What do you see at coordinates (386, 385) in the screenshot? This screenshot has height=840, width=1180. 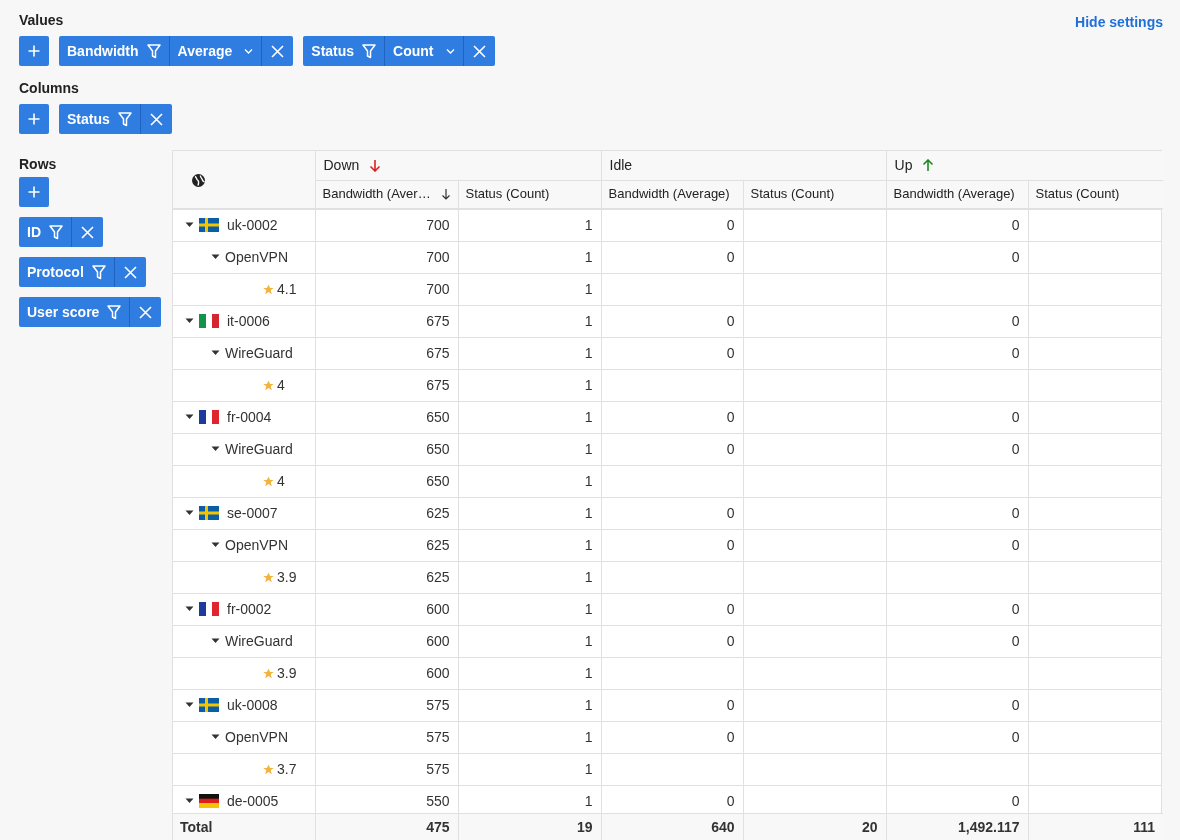 I see `table-cell: 675` at bounding box center [386, 385].